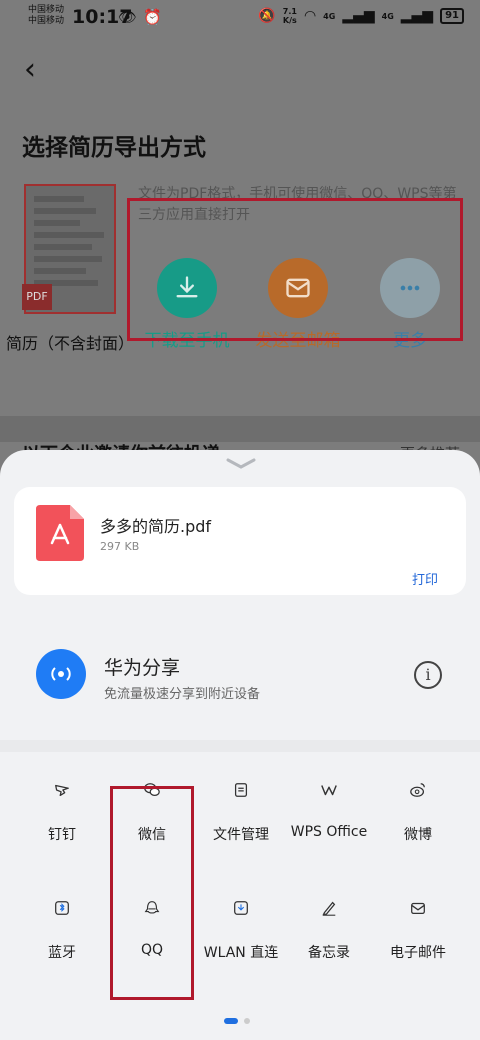  Describe the element at coordinates (37, 297) in the screenshot. I see `pdf-badge: PDF` at that location.